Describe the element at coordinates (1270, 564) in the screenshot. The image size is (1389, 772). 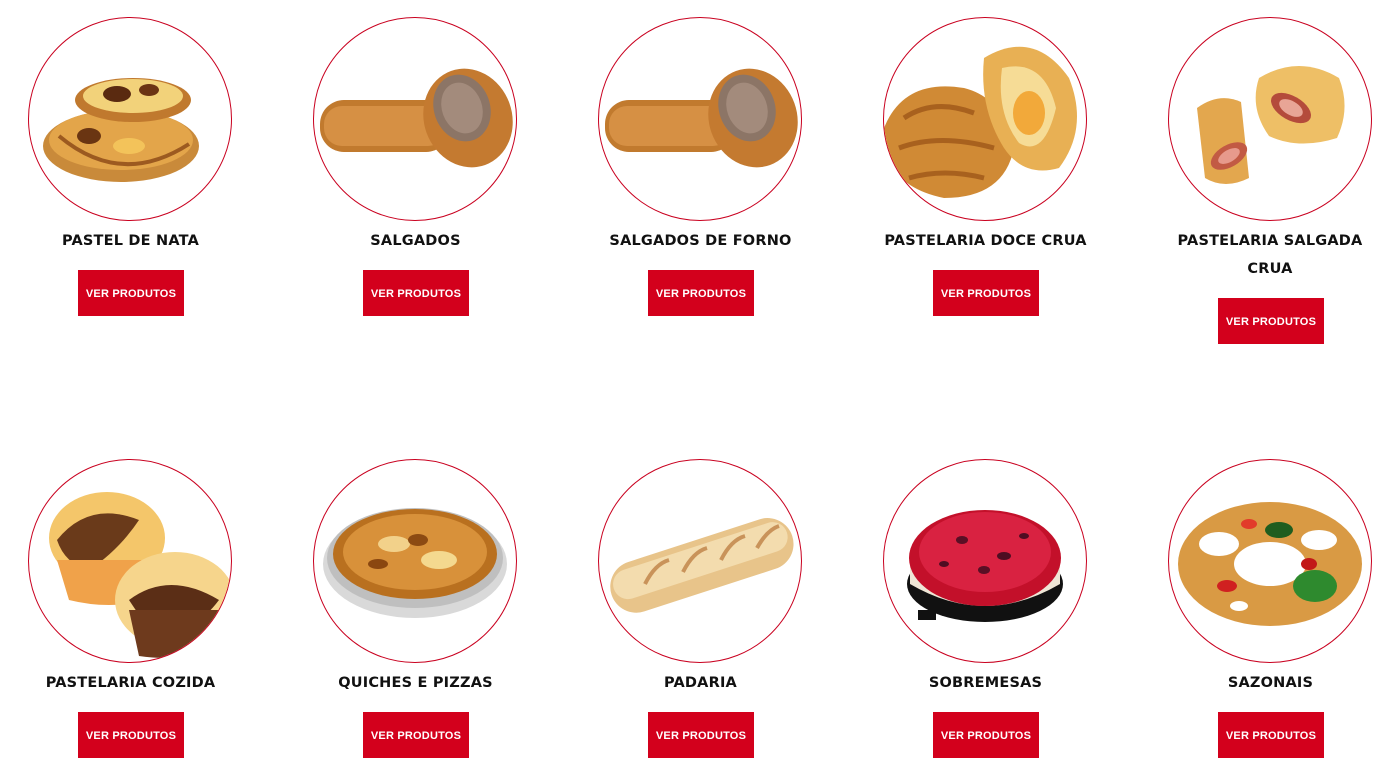
I see `sazonais-illustration` at that location.